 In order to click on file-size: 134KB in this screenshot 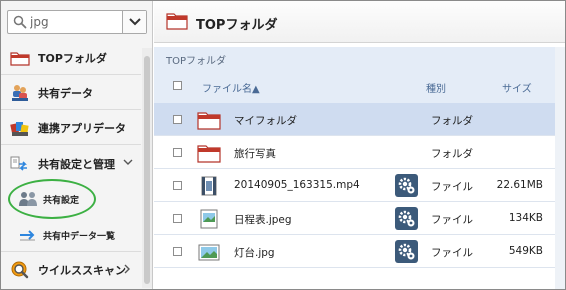, I will do `click(525, 218)`.